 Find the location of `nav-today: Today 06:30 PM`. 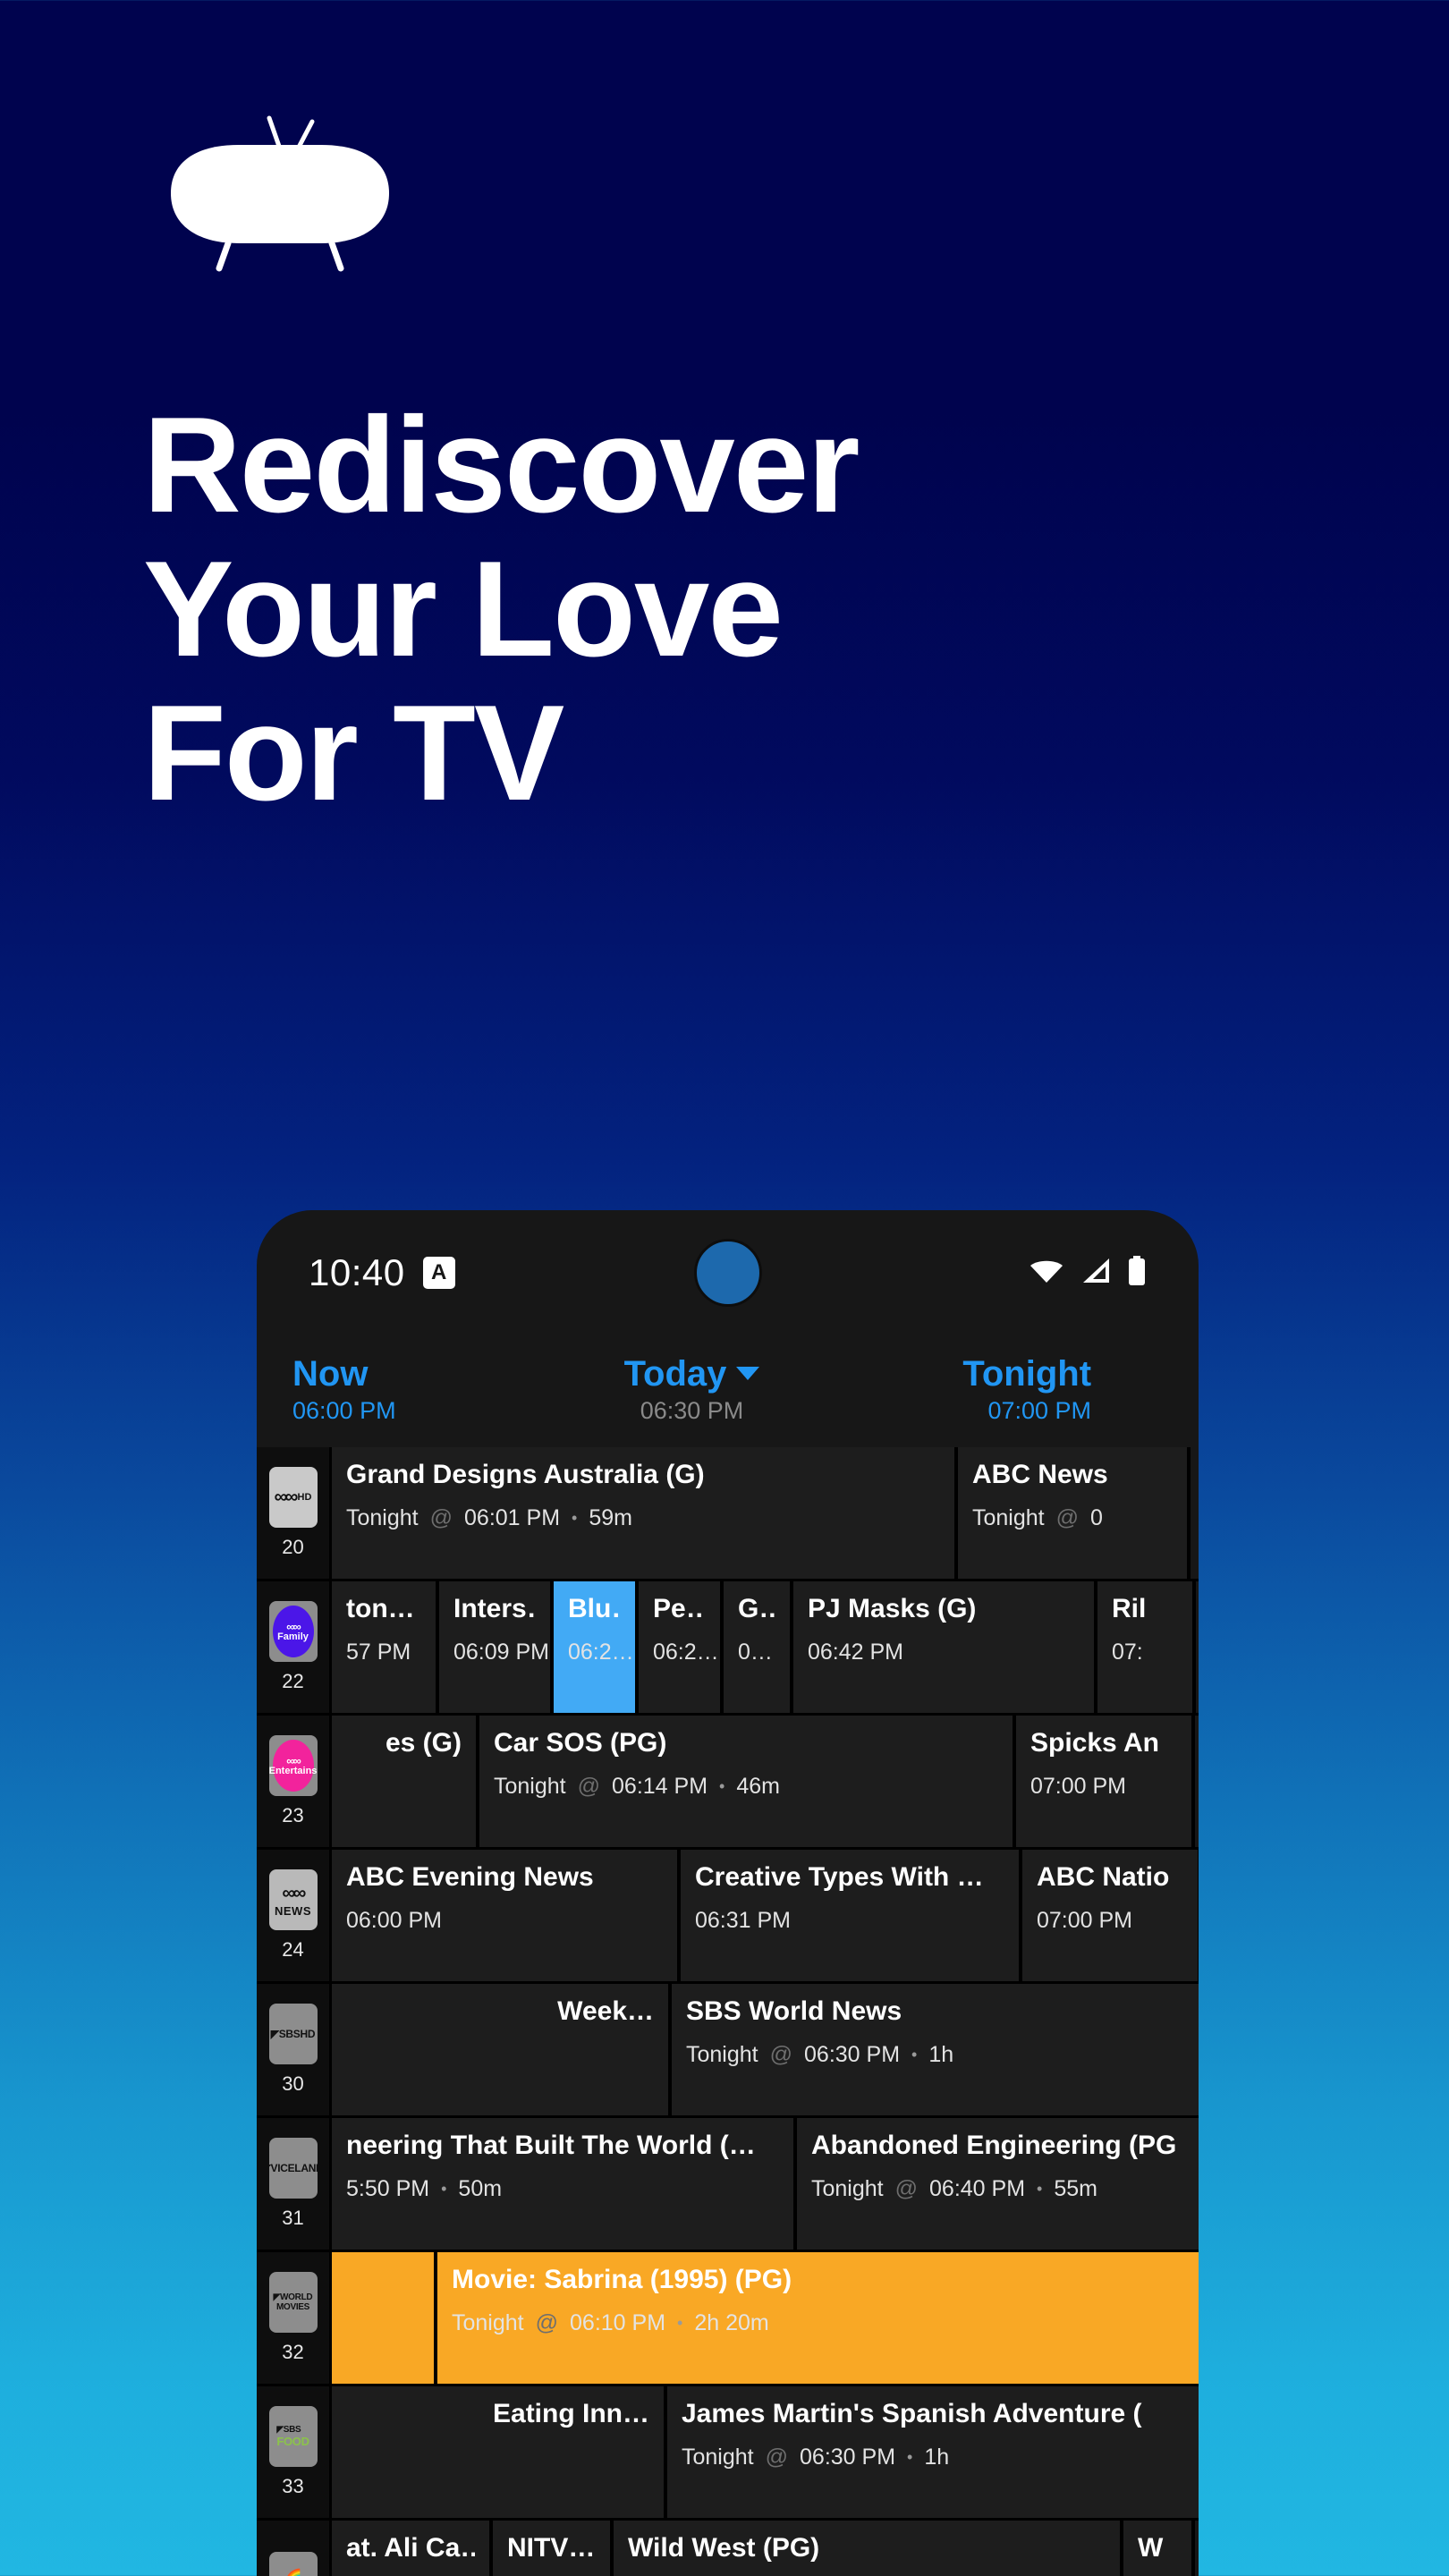

nav-today: Today 06:30 PM is located at coordinates (692, 1389).